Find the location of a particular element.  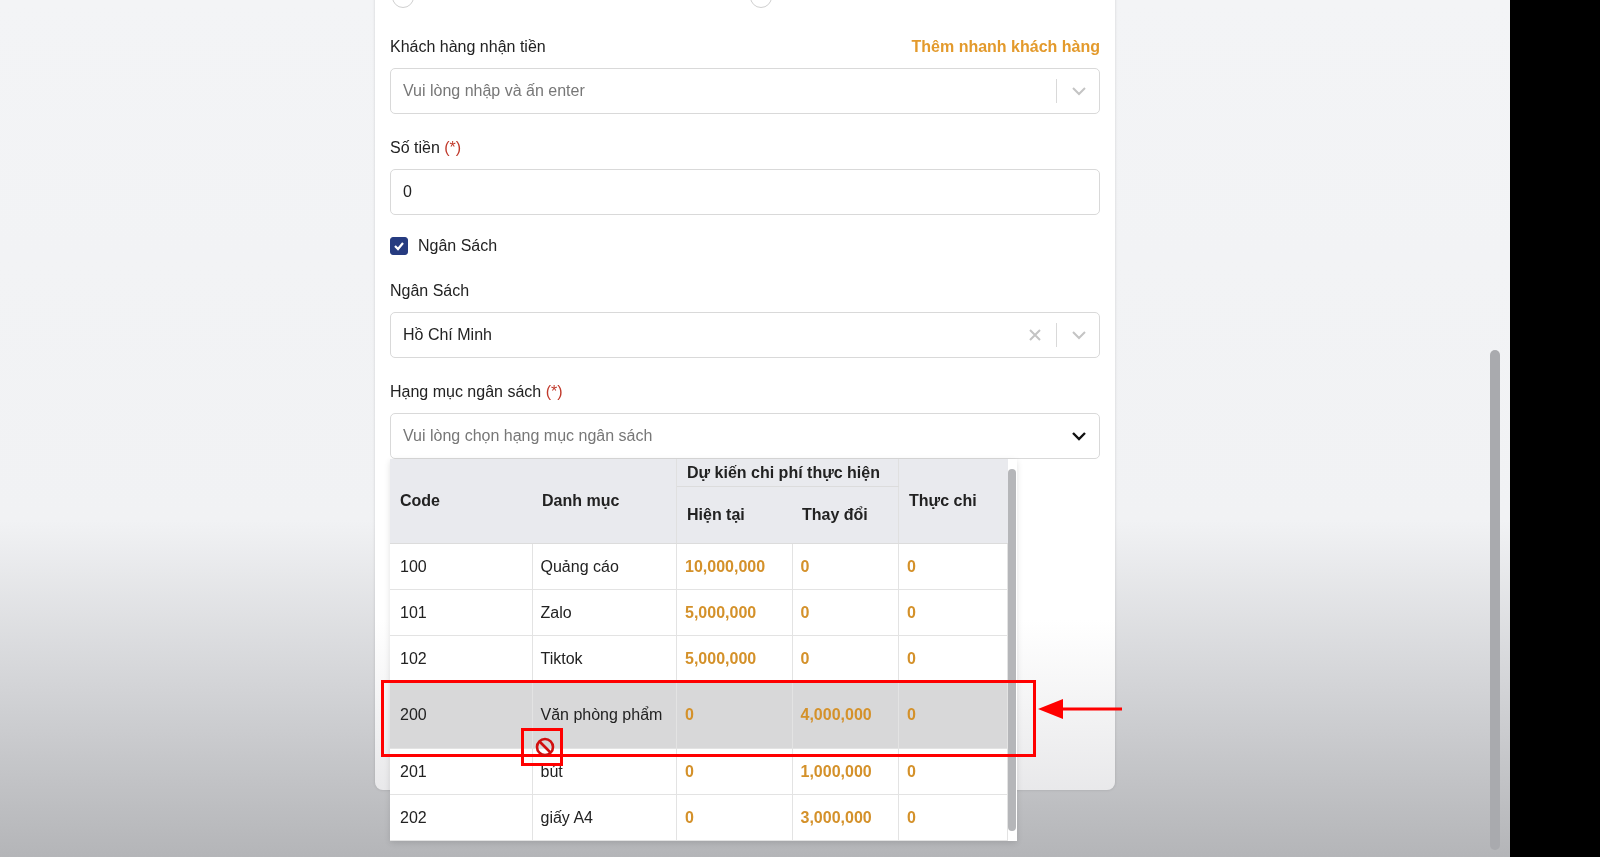

table-cell: 102 is located at coordinates (461, 658).